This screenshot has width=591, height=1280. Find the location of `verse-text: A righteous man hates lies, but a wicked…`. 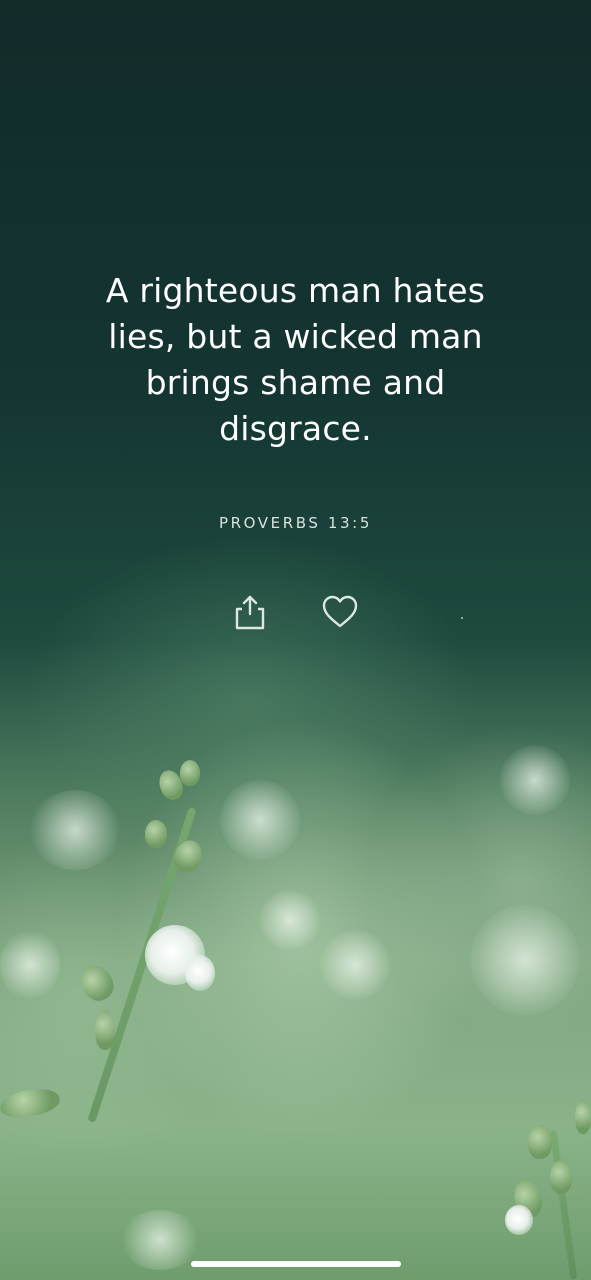

verse-text: A righteous man hates lies, but a wicked… is located at coordinates (295, 359).